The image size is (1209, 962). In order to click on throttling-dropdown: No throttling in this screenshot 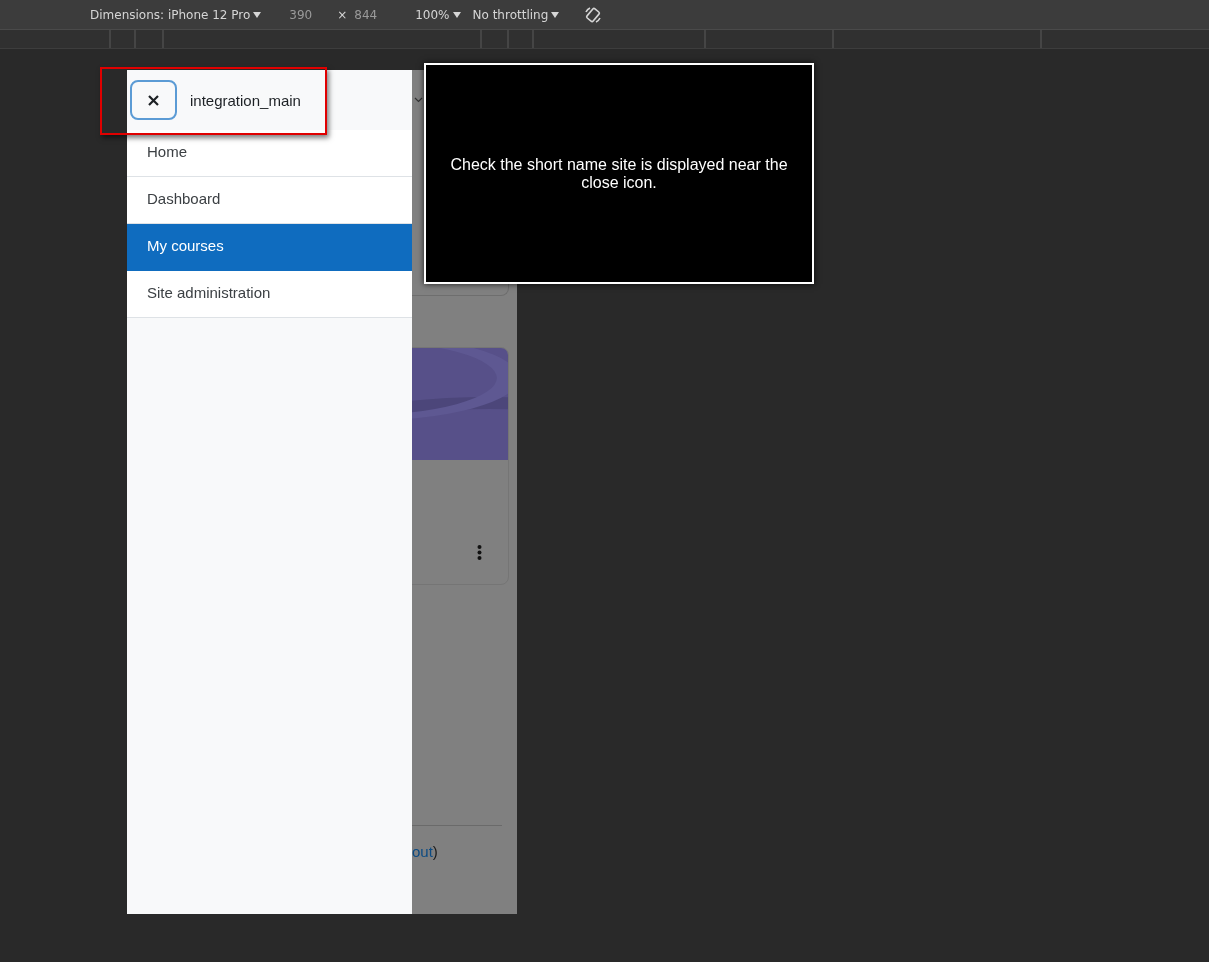, I will do `click(516, 14)`.